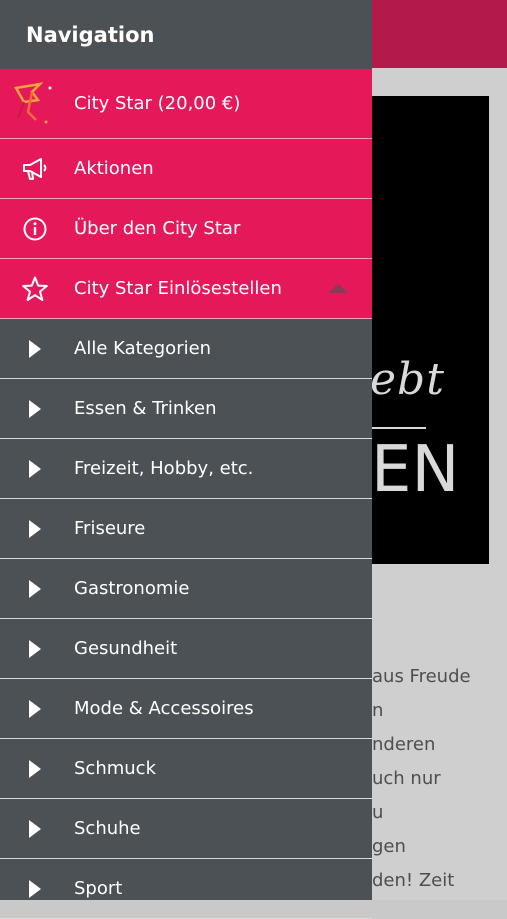 The width and height of the screenshot is (507, 919). I want to click on body-text-line: gen, so click(389, 846).